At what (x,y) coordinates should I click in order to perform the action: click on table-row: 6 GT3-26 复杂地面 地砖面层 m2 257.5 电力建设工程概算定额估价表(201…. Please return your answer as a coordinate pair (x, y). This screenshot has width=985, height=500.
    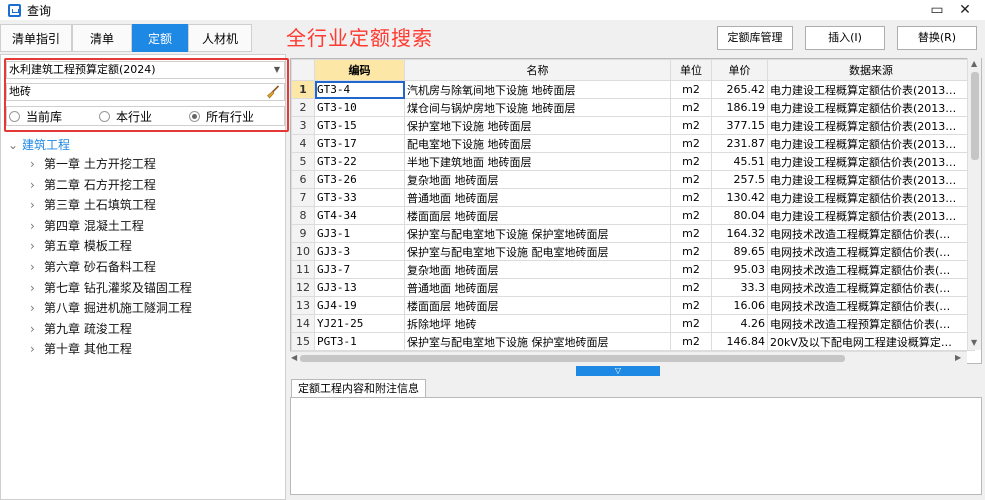
    Looking at the image, I should click on (633, 179).